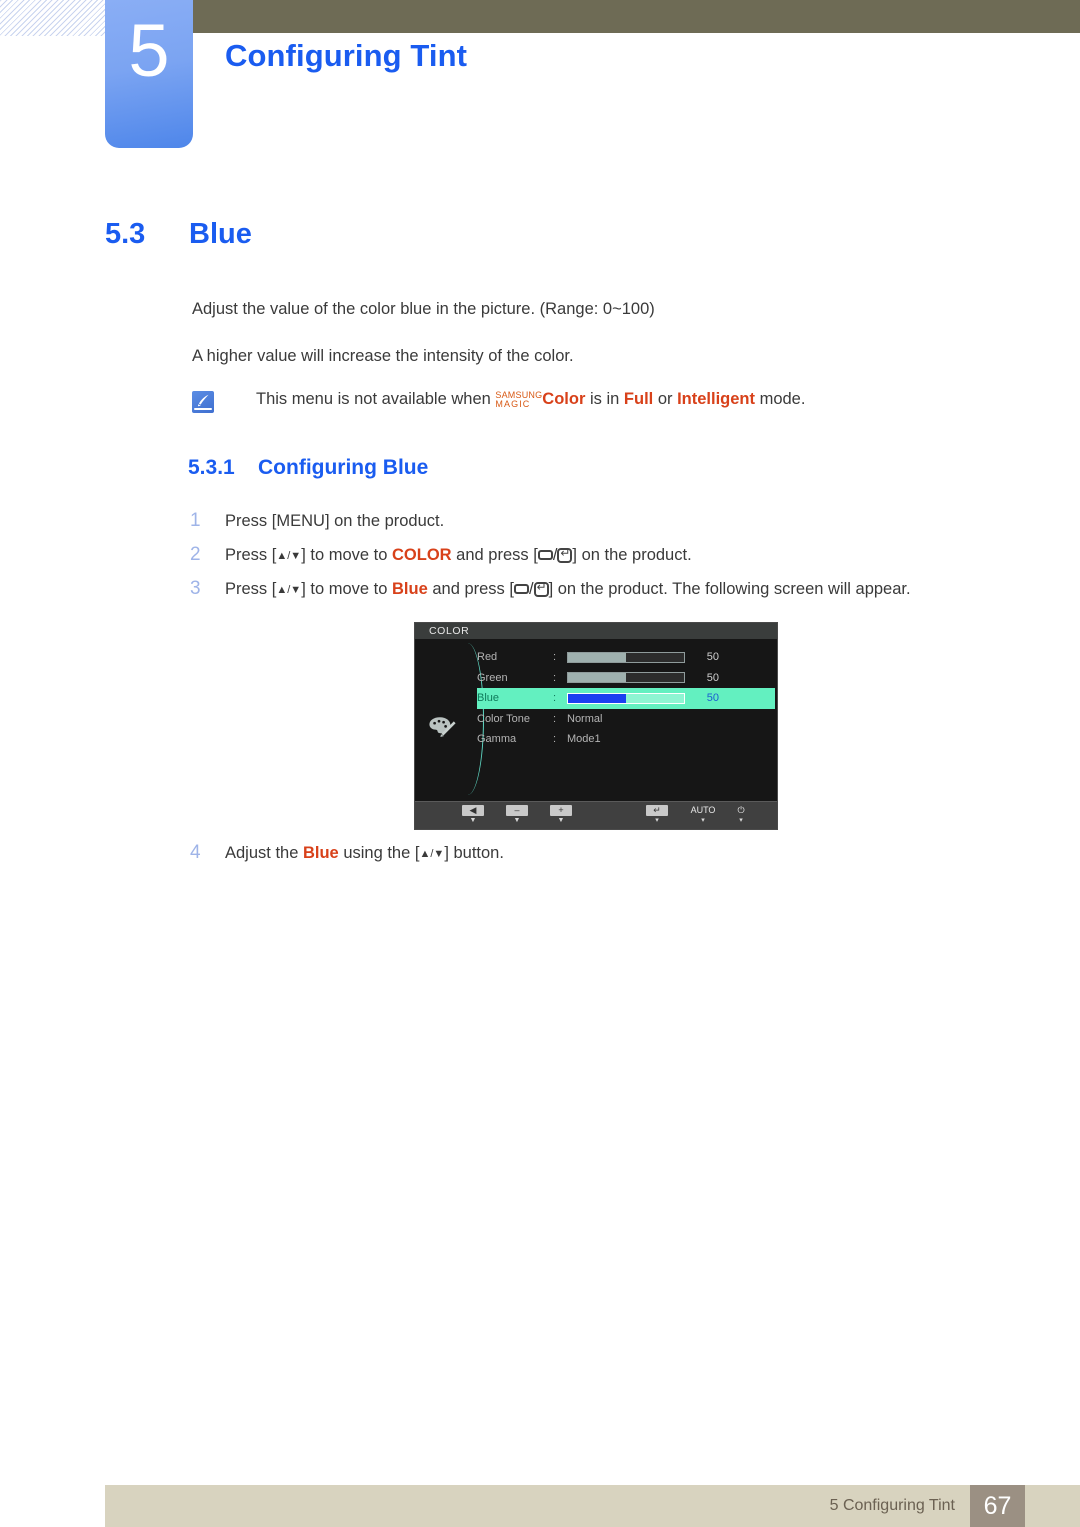 The image size is (1080, 1527). Describe the element at coordinates (712, 677) in the screenshot. I see `osd-value-green: 50` at that location.